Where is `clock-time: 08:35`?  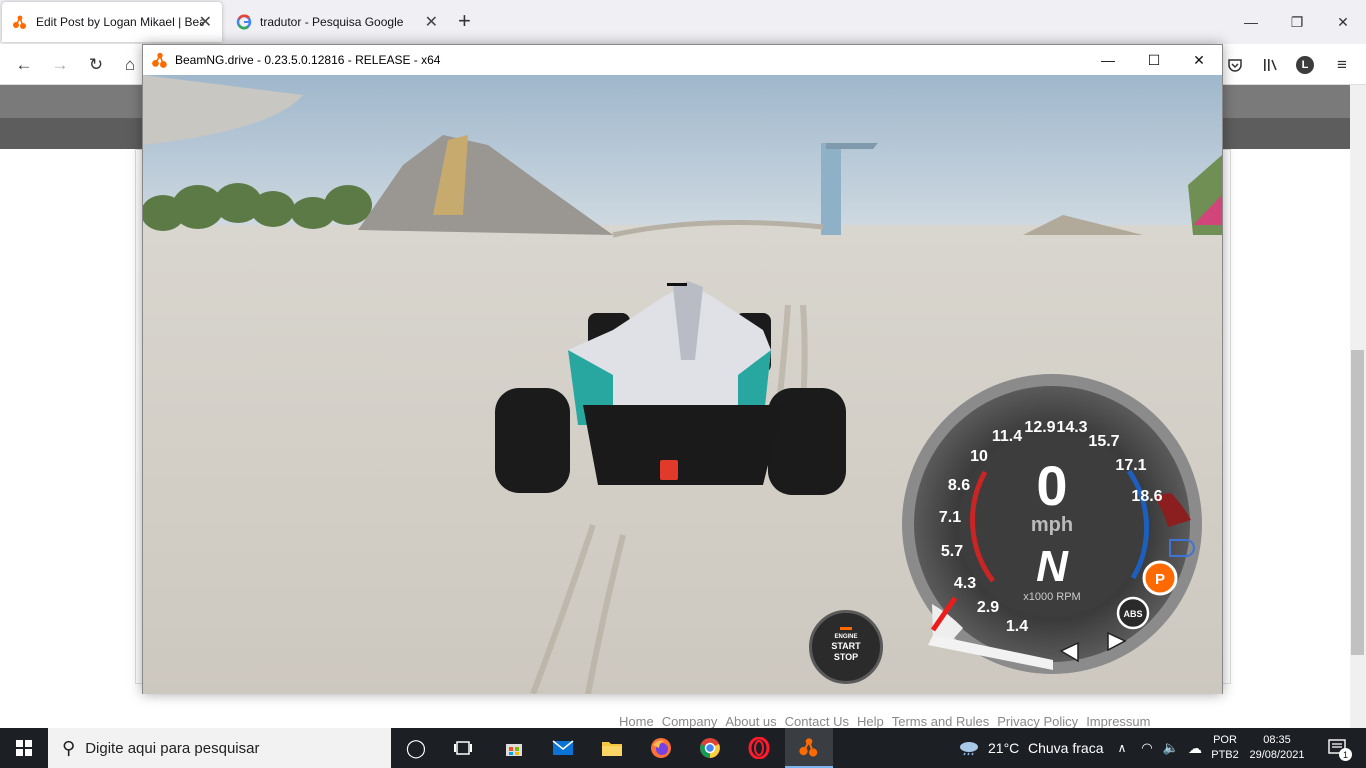
clock-time: 08:35 is located at coordinates (1277, 740).